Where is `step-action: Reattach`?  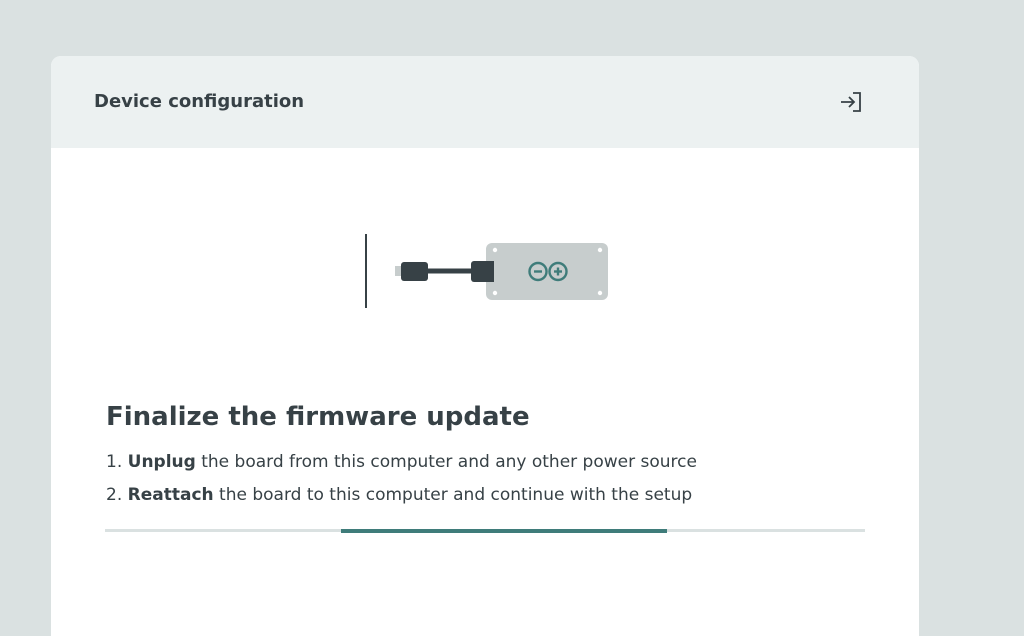 step-action: Reattach is located at coordinates (170, 495).